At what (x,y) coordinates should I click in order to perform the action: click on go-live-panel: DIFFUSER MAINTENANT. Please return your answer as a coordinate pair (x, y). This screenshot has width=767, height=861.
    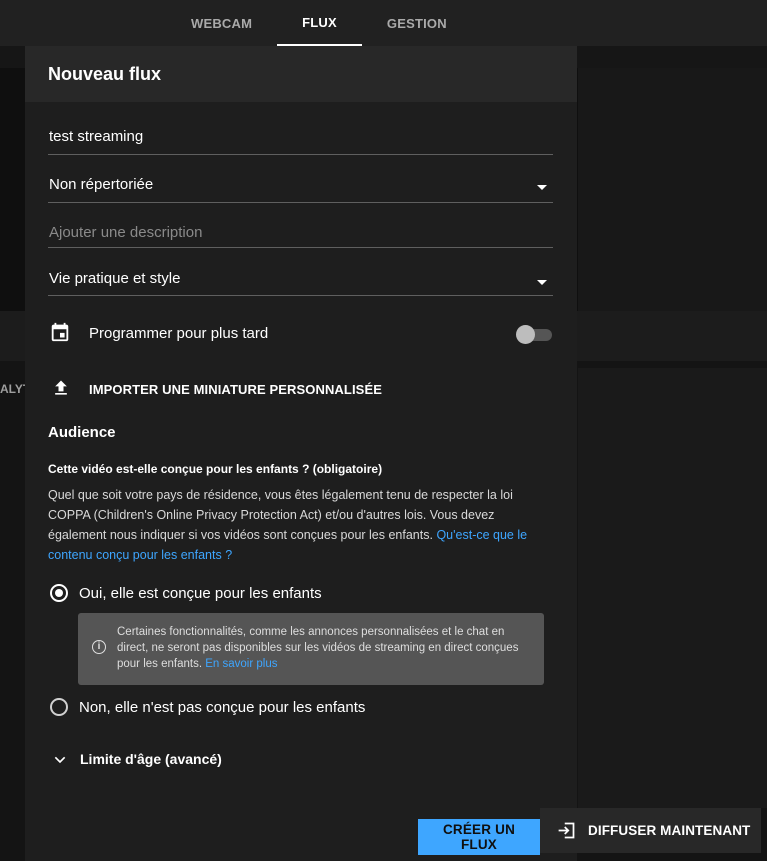
    Looking at the image, I should click on (650, 830).